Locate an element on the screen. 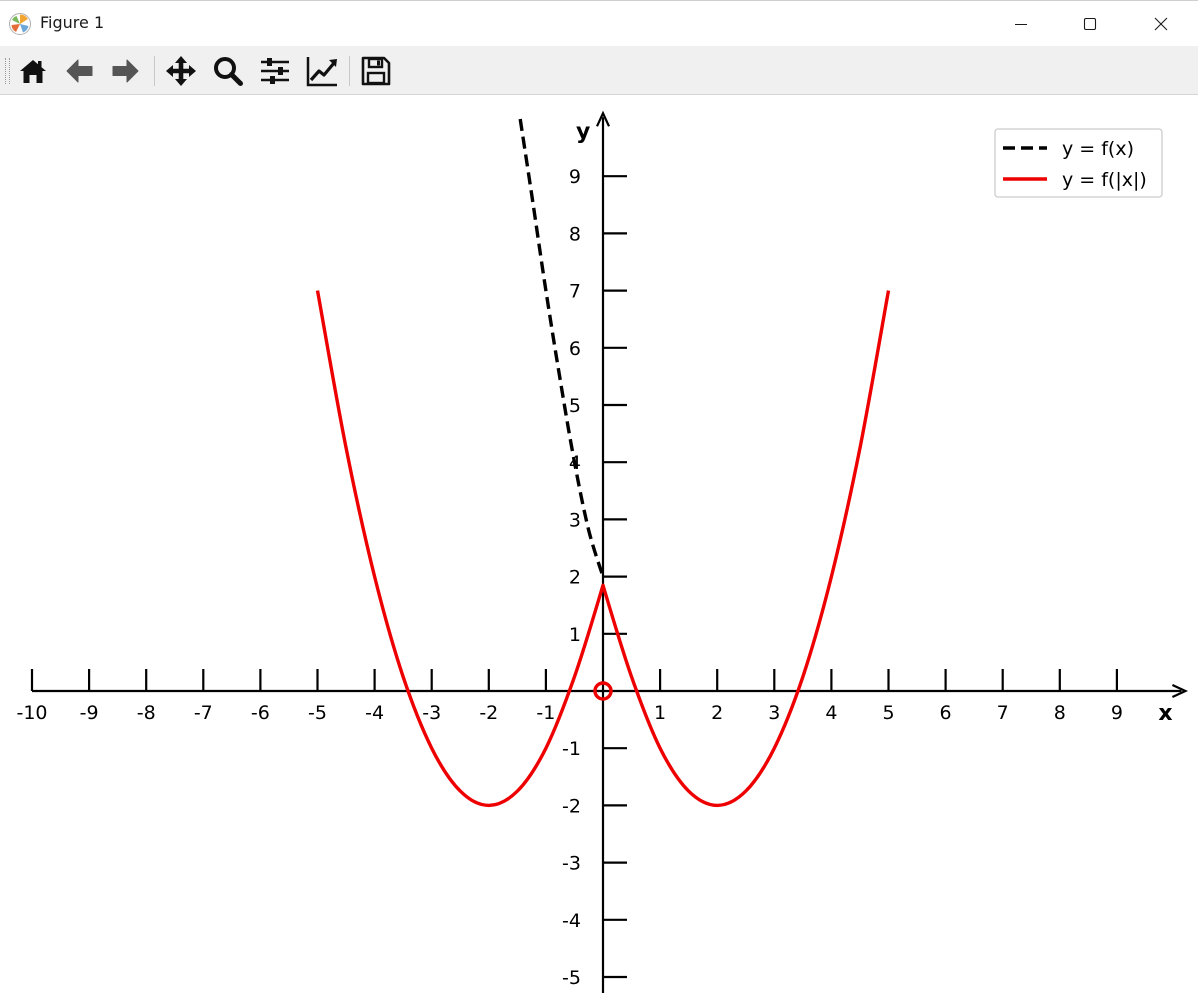 The height and width of the screenshot is (997, 1198). window-title: Figure 1 is located at coordinates (72, 22).